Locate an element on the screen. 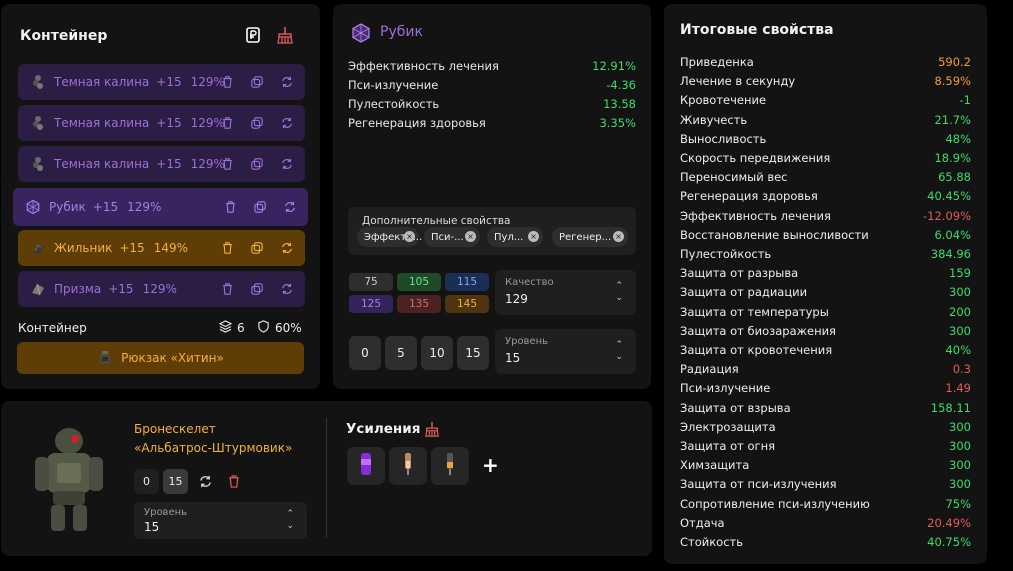  item-upgrade: +15 is located at coordinates (105, 207).